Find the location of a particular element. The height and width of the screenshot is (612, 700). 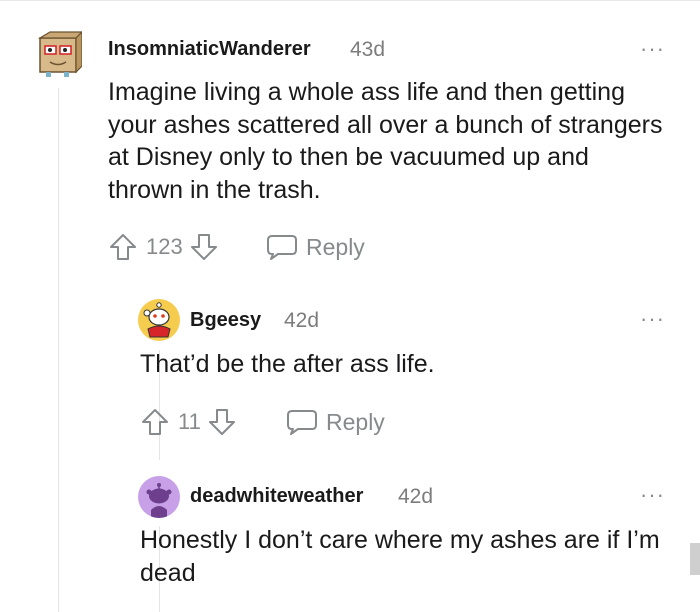

comment-timestamp: 42d is located at coordinates (415, 497).